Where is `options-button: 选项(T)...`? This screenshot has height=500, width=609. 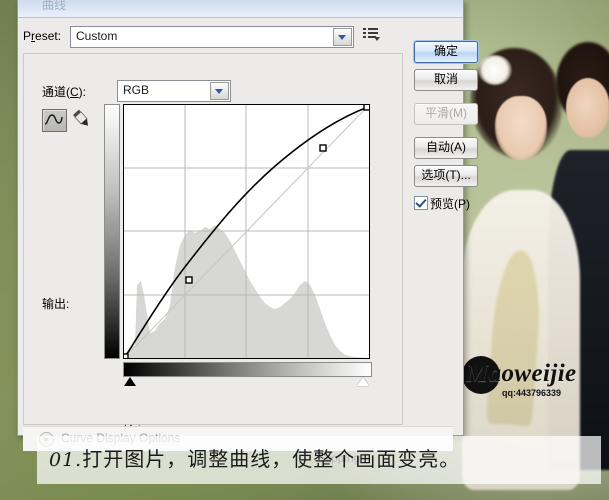
options-button: 选项(T)... is located at coordinates (446, 176).